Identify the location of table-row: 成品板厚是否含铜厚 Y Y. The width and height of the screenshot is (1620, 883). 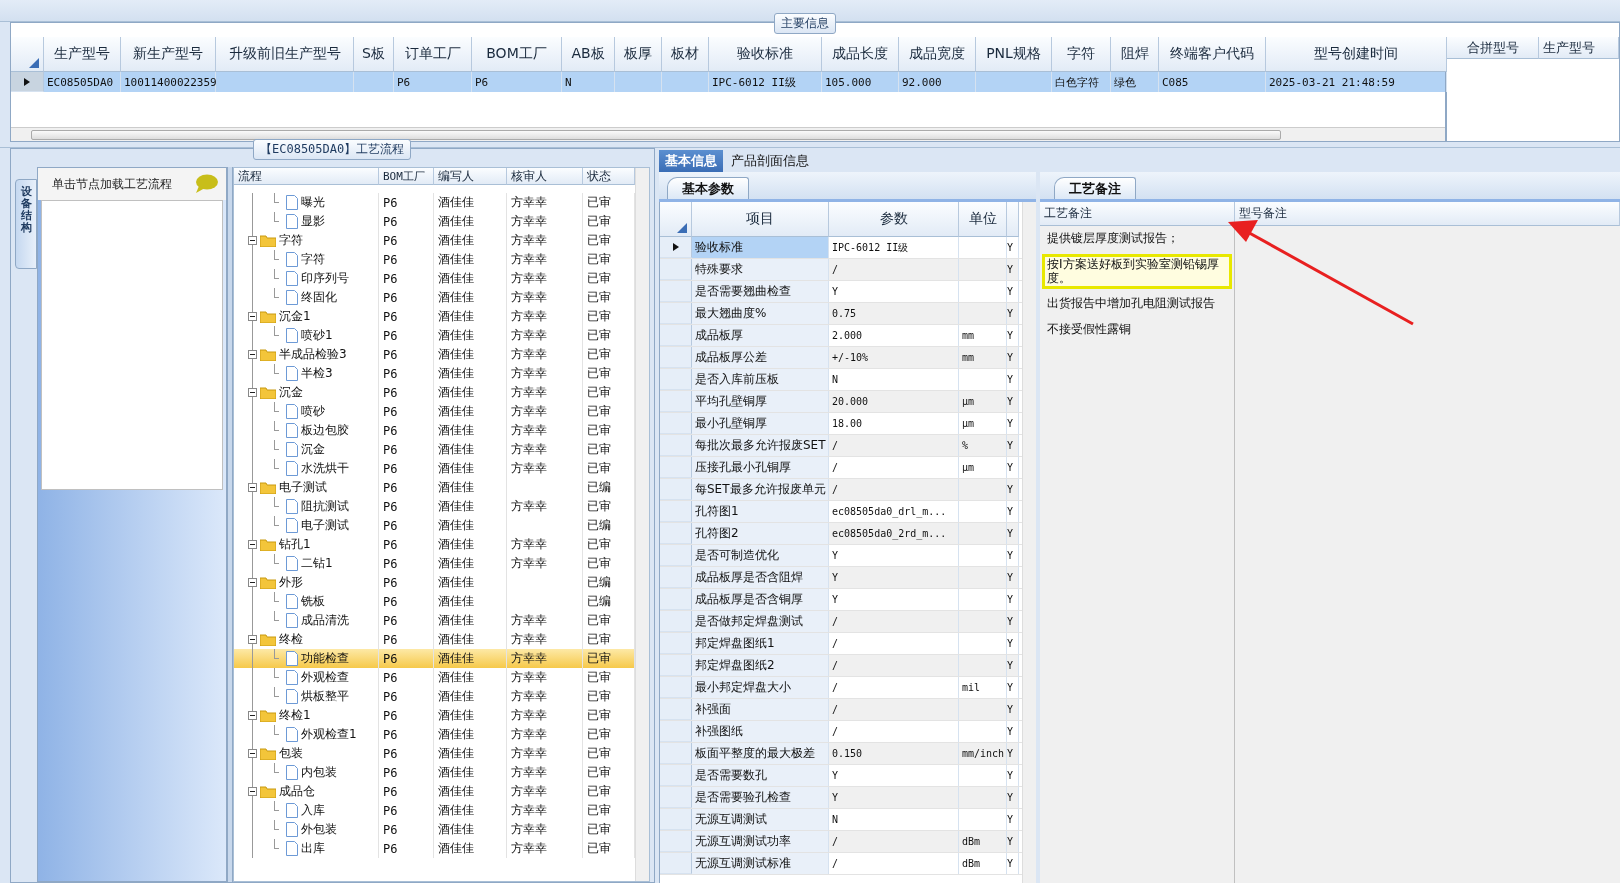
(841, 600).